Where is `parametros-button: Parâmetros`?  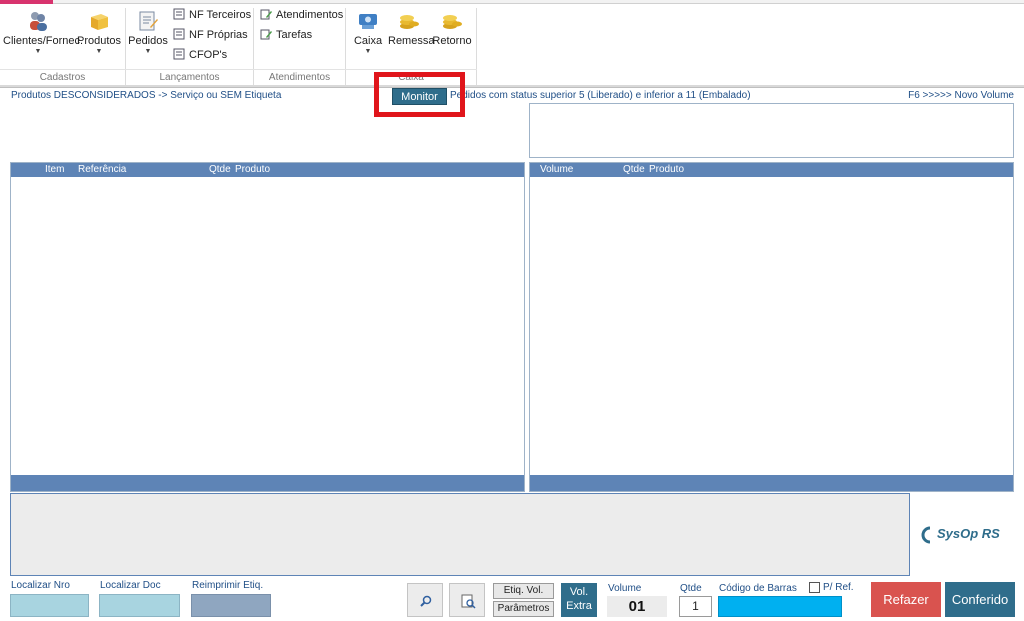
parametros-button: Parâmetros is located at coordinates (523, 609).